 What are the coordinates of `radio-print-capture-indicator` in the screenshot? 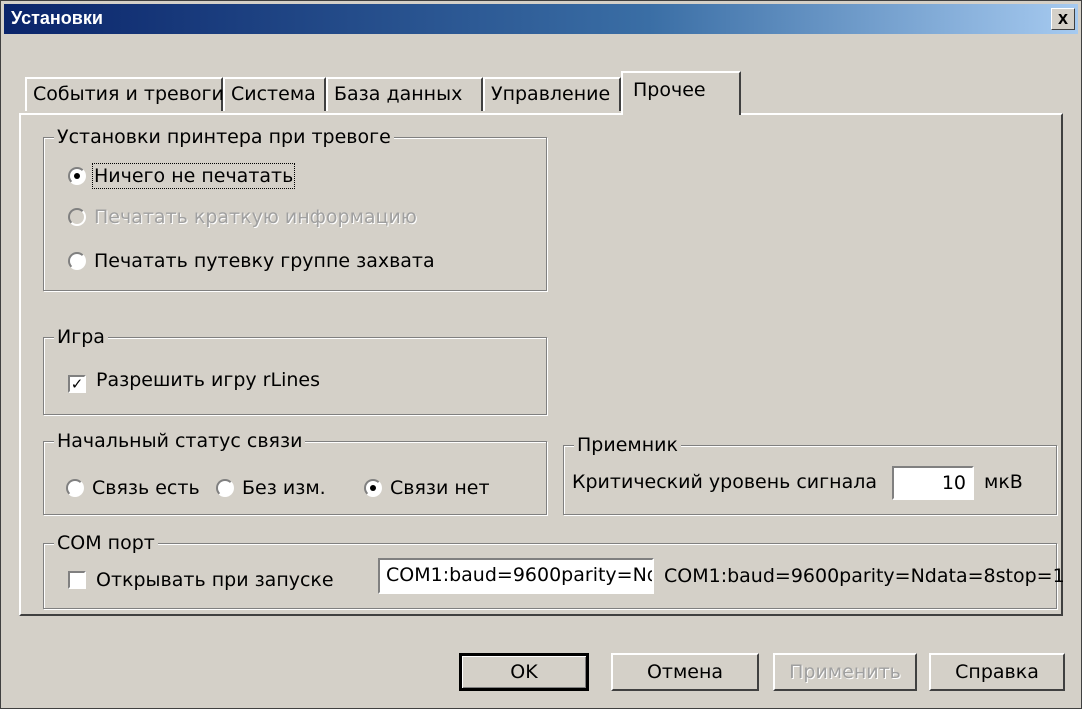 It's located at (77, 261).